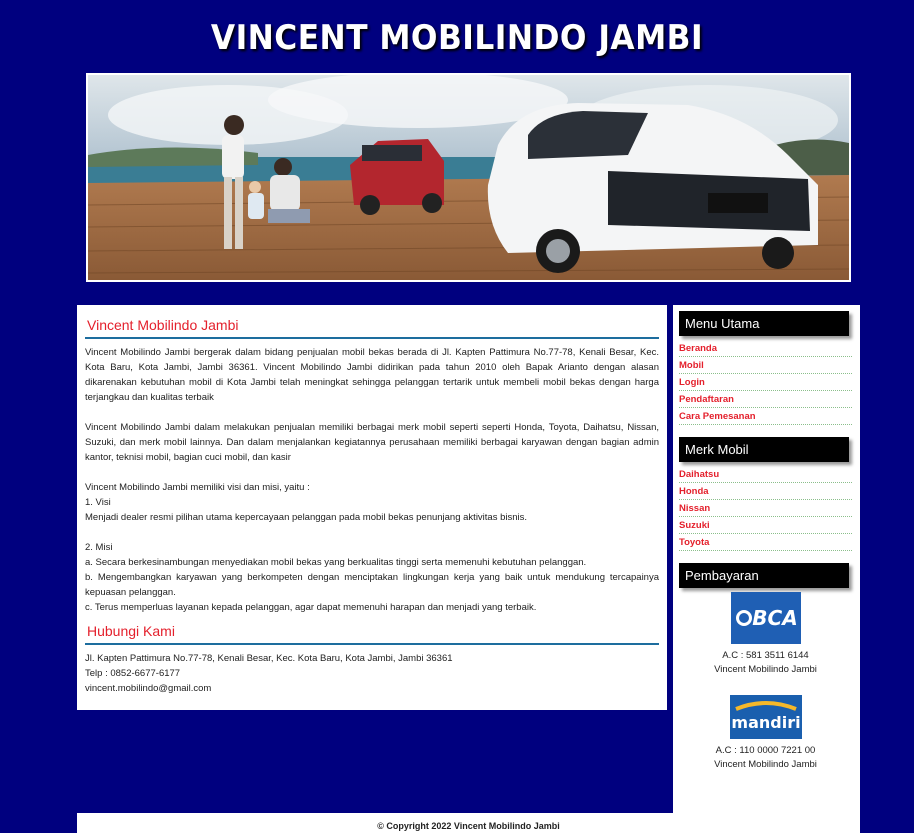 This screenshot has width=914, height=833. I want to click on visi-label: 1. Visi, so click(98, 502).